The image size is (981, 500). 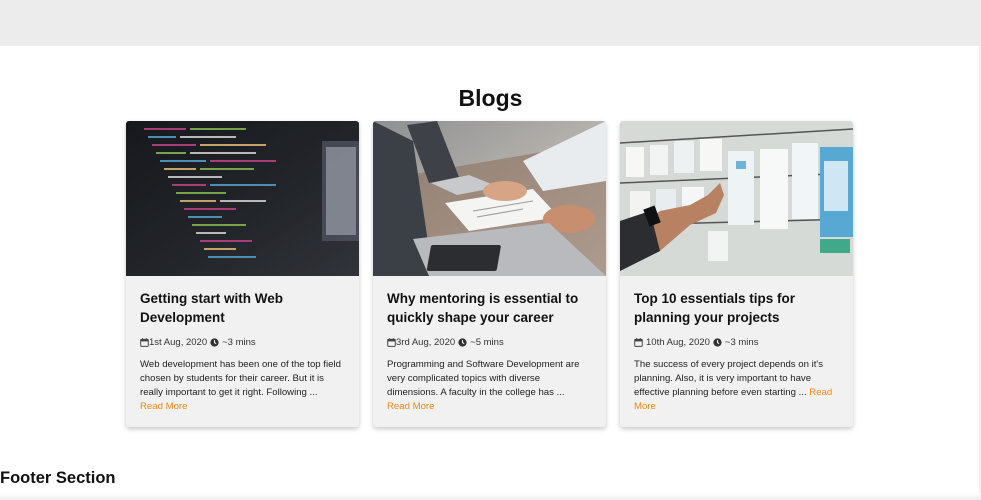 What do you see at coordinates (736, 198) in the screenshot?
I see `planning-board-photo` at bounding box center [736, 198].